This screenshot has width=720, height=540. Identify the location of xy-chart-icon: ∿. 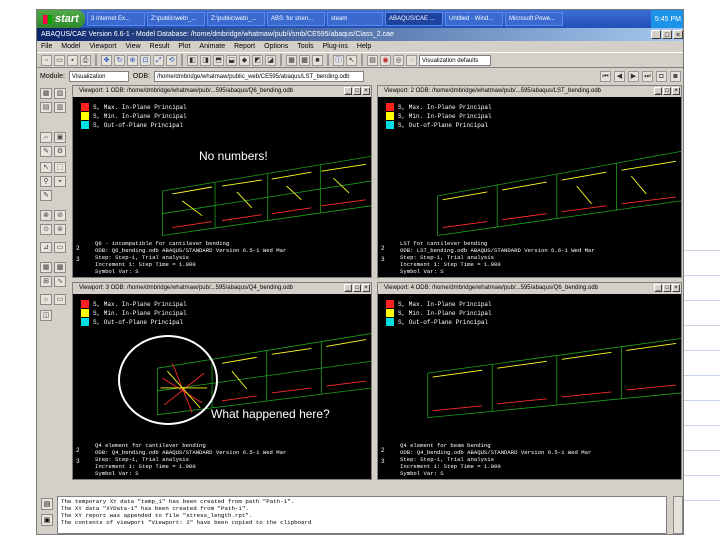
(60, 281).